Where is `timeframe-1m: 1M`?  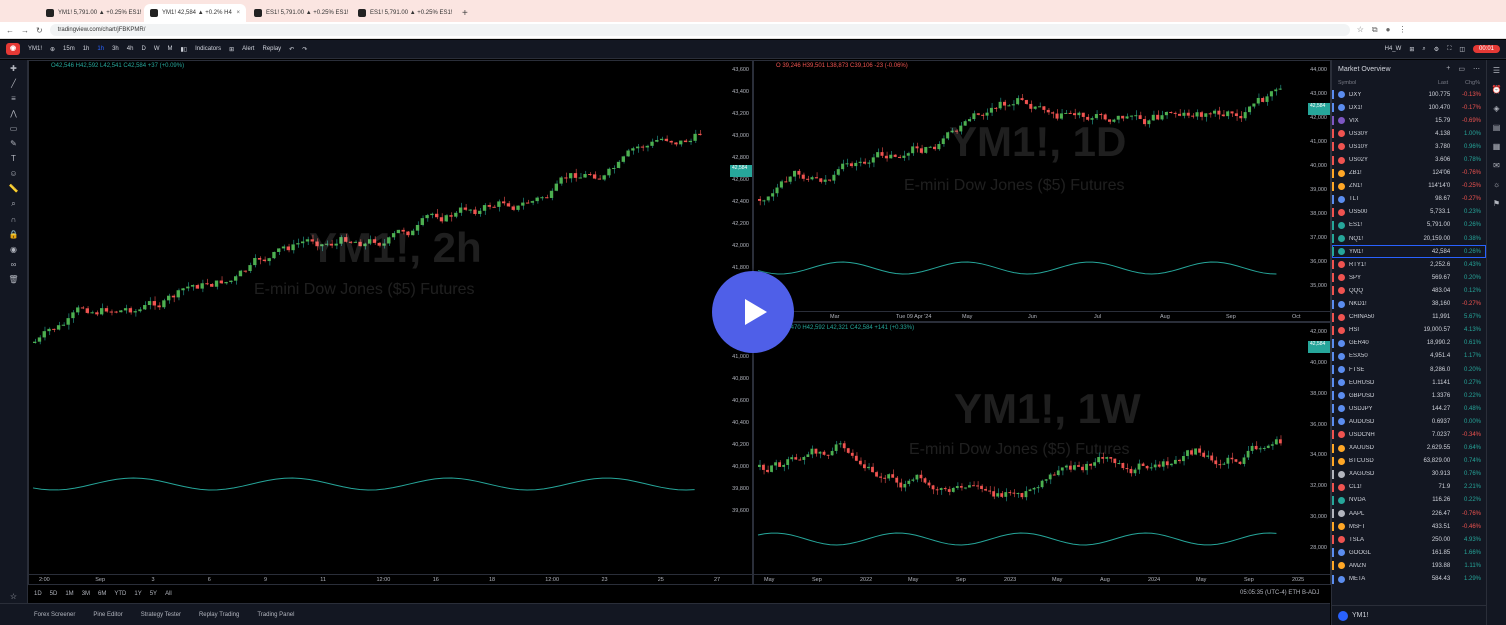 timeframe-1m: 1M is located at coordinates (69, 594).